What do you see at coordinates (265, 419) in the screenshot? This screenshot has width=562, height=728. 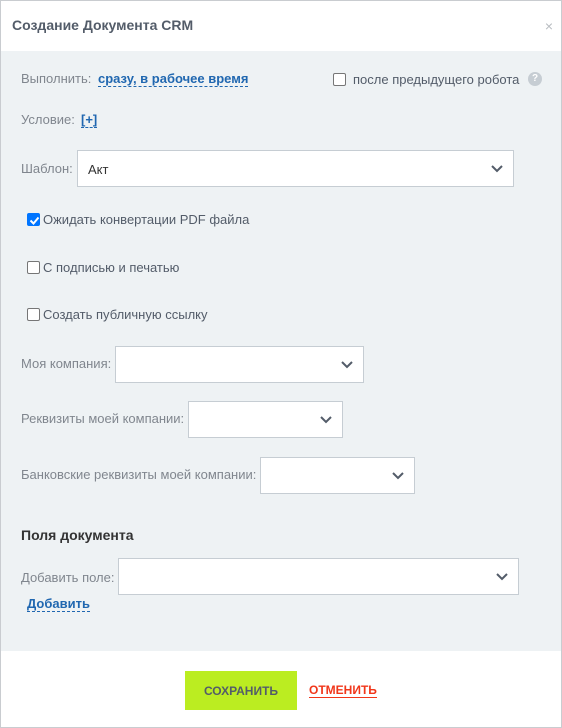 I see `company-requisites-select` at bounding box center [265, 419].